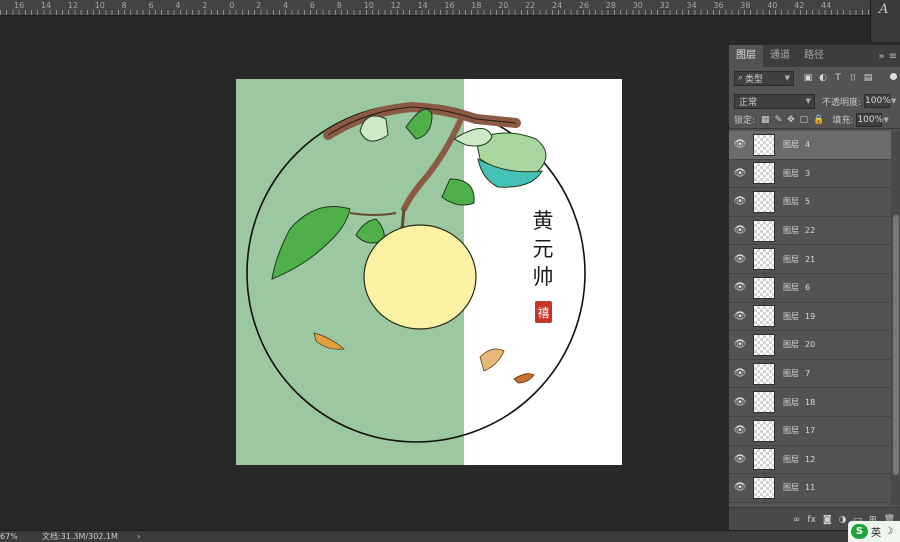  I want to click on scroll-thumb, so click(896, 345).